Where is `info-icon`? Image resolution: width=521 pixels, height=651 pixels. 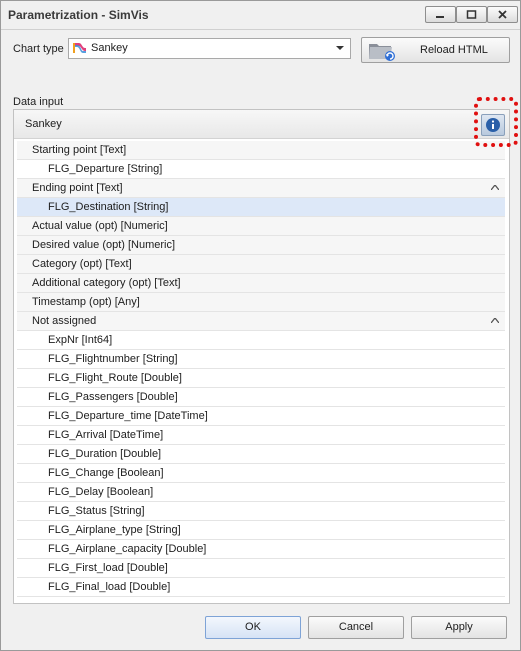
info-icon is located at coordinates (493, 125).